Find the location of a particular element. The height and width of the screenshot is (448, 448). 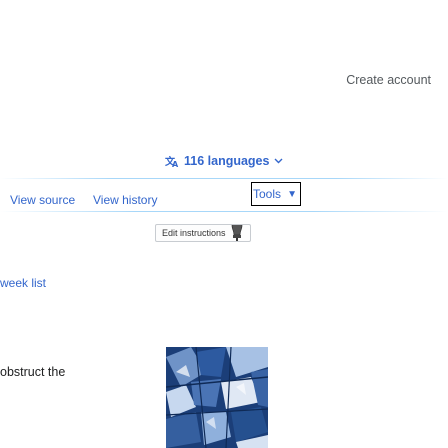

languages-label: 116 languages is located at coordinates (227, 161).